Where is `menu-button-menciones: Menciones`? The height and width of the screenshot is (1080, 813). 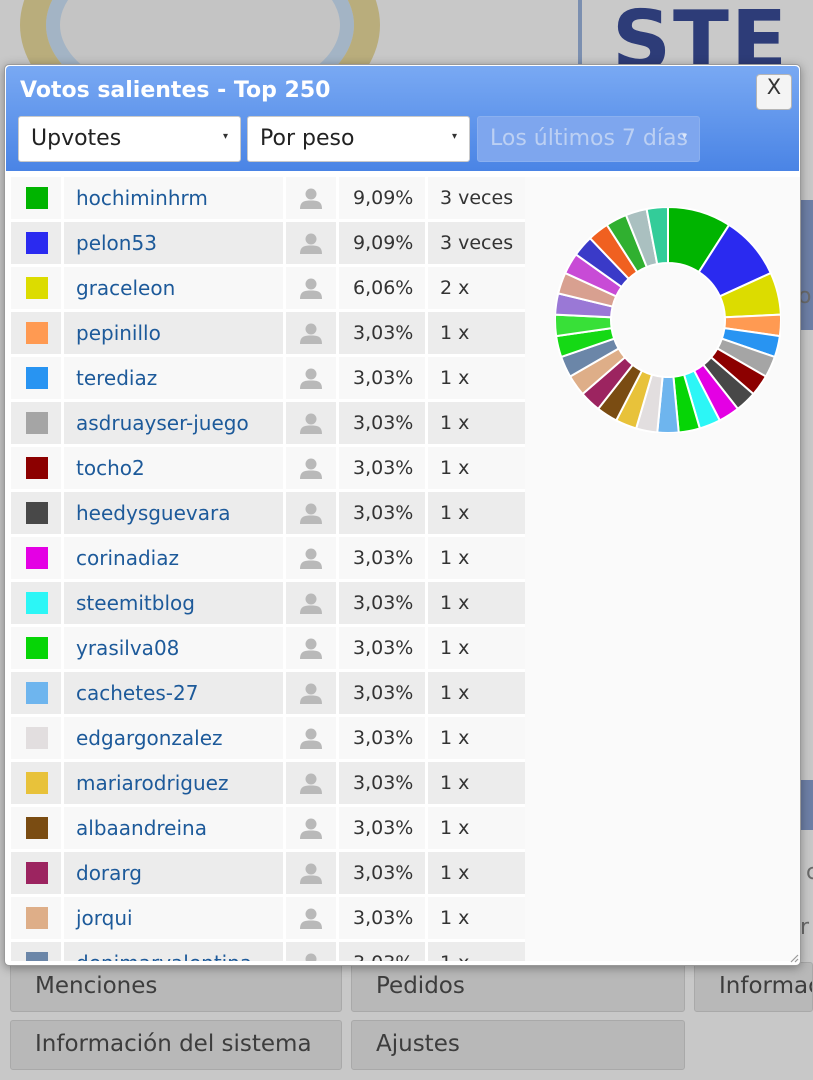
menu-button-menciones: Menciones is located at coordinates (176, 987).